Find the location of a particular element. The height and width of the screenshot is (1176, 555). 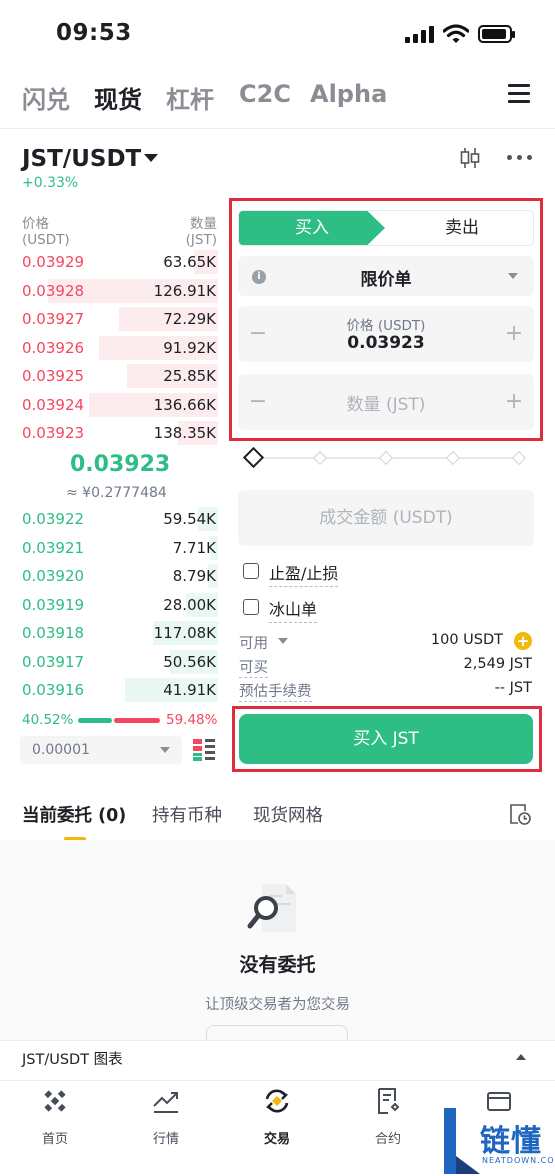

tab-spot: 现货 is located at coordinates (118, 97).